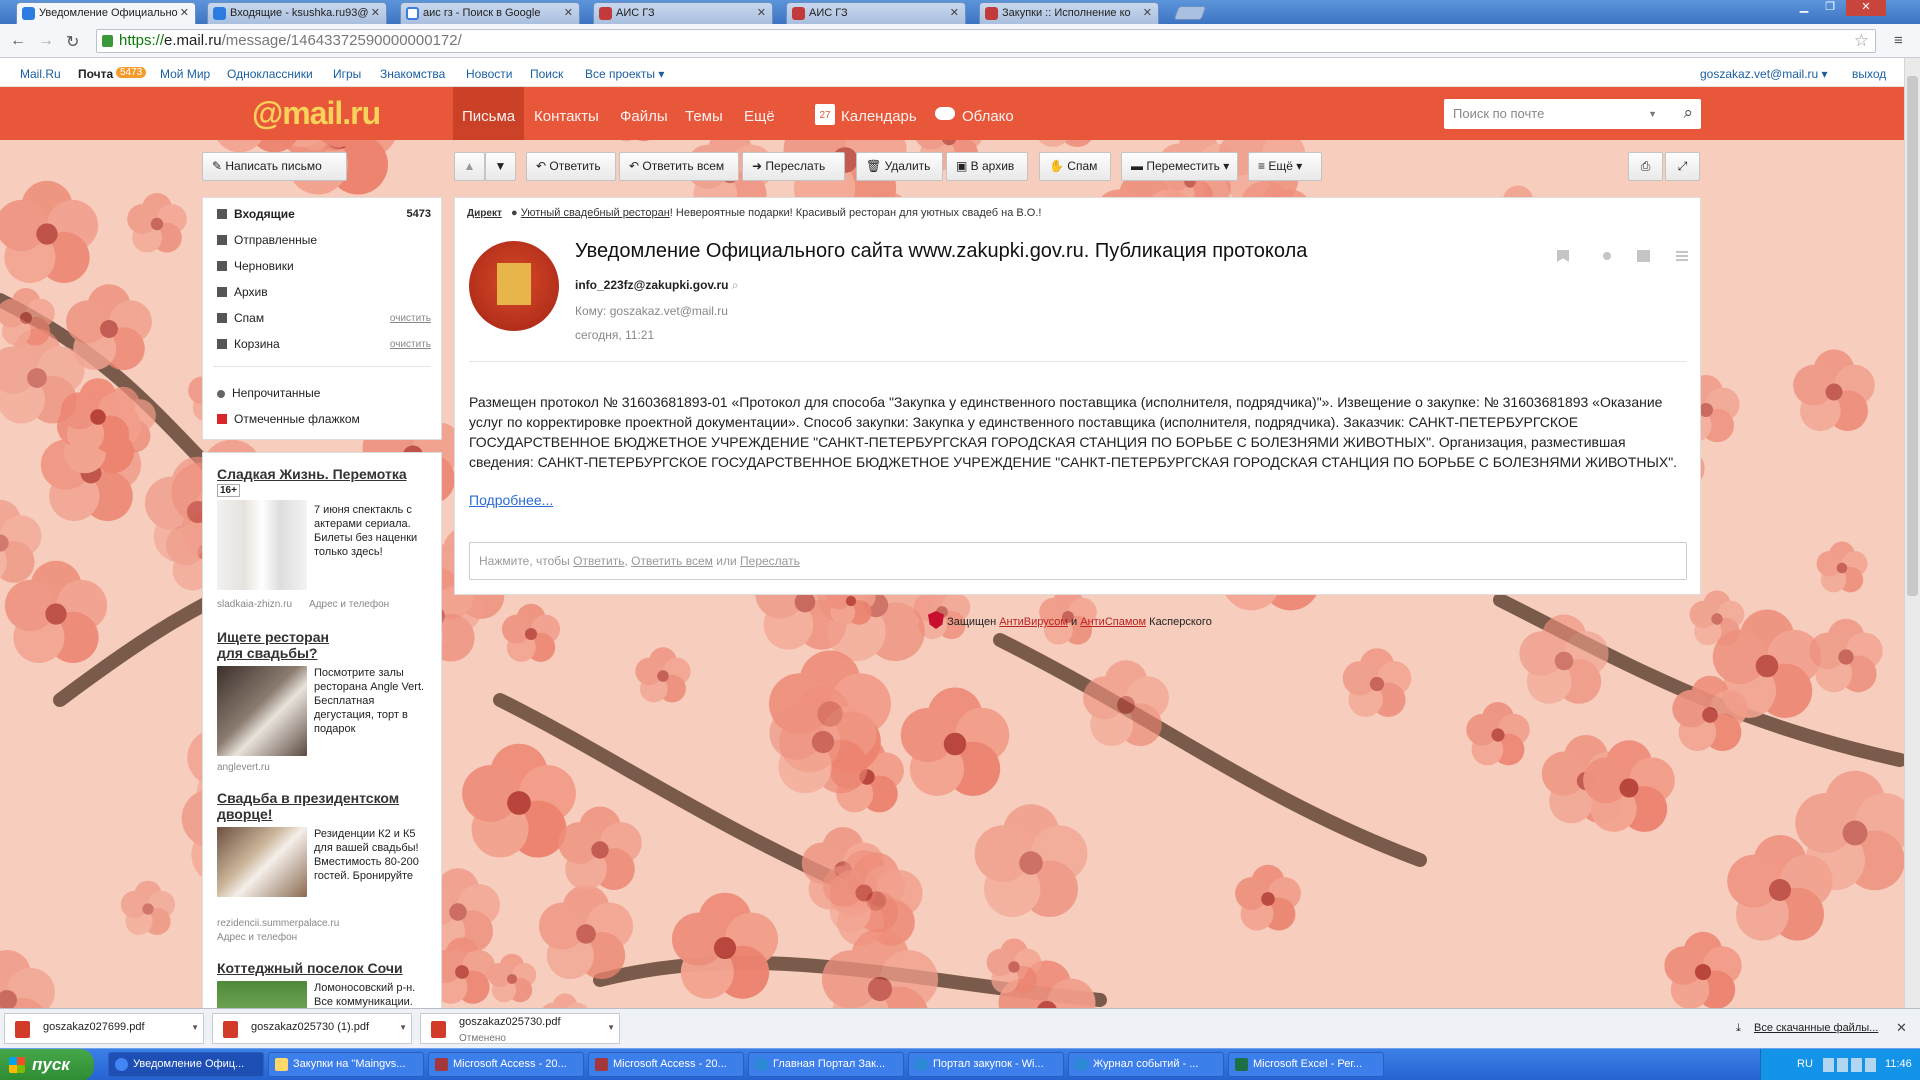 The image size is (1920, 1080). What do you see at coordinates (1869, 74) in the screenshot?
I see `logout-link: выход` at bounding box center [1869, 74].